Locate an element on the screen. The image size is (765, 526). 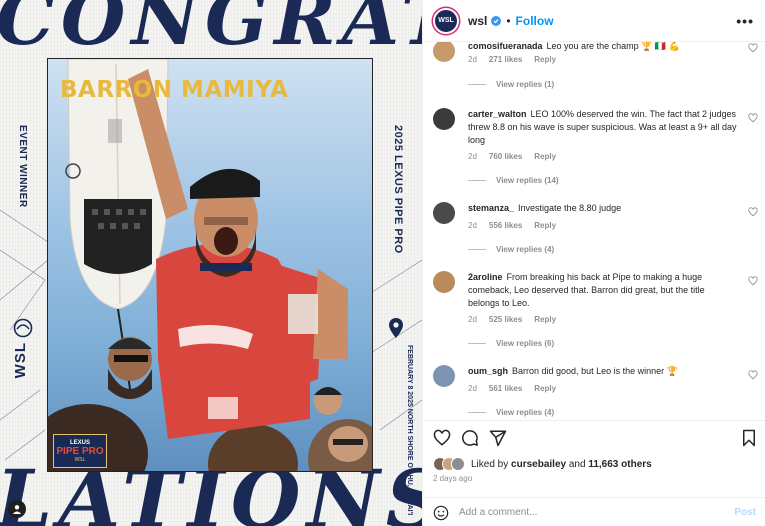
comment-meta: 2d 271 likes Reply is located at coordinates (512, 59).